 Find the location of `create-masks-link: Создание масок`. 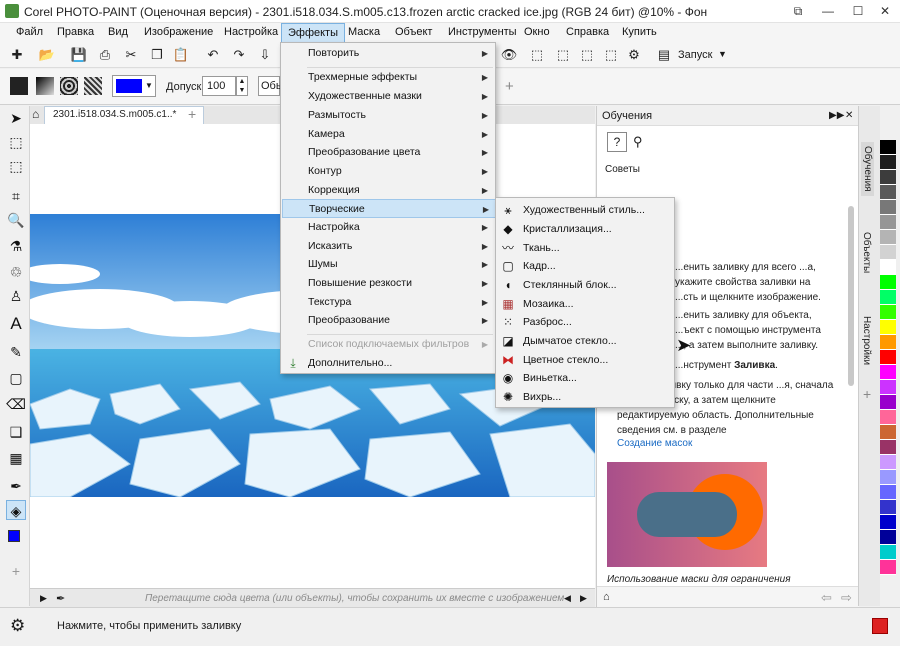

create-masks-link: Создание масок is located at coordinates (654, 443).